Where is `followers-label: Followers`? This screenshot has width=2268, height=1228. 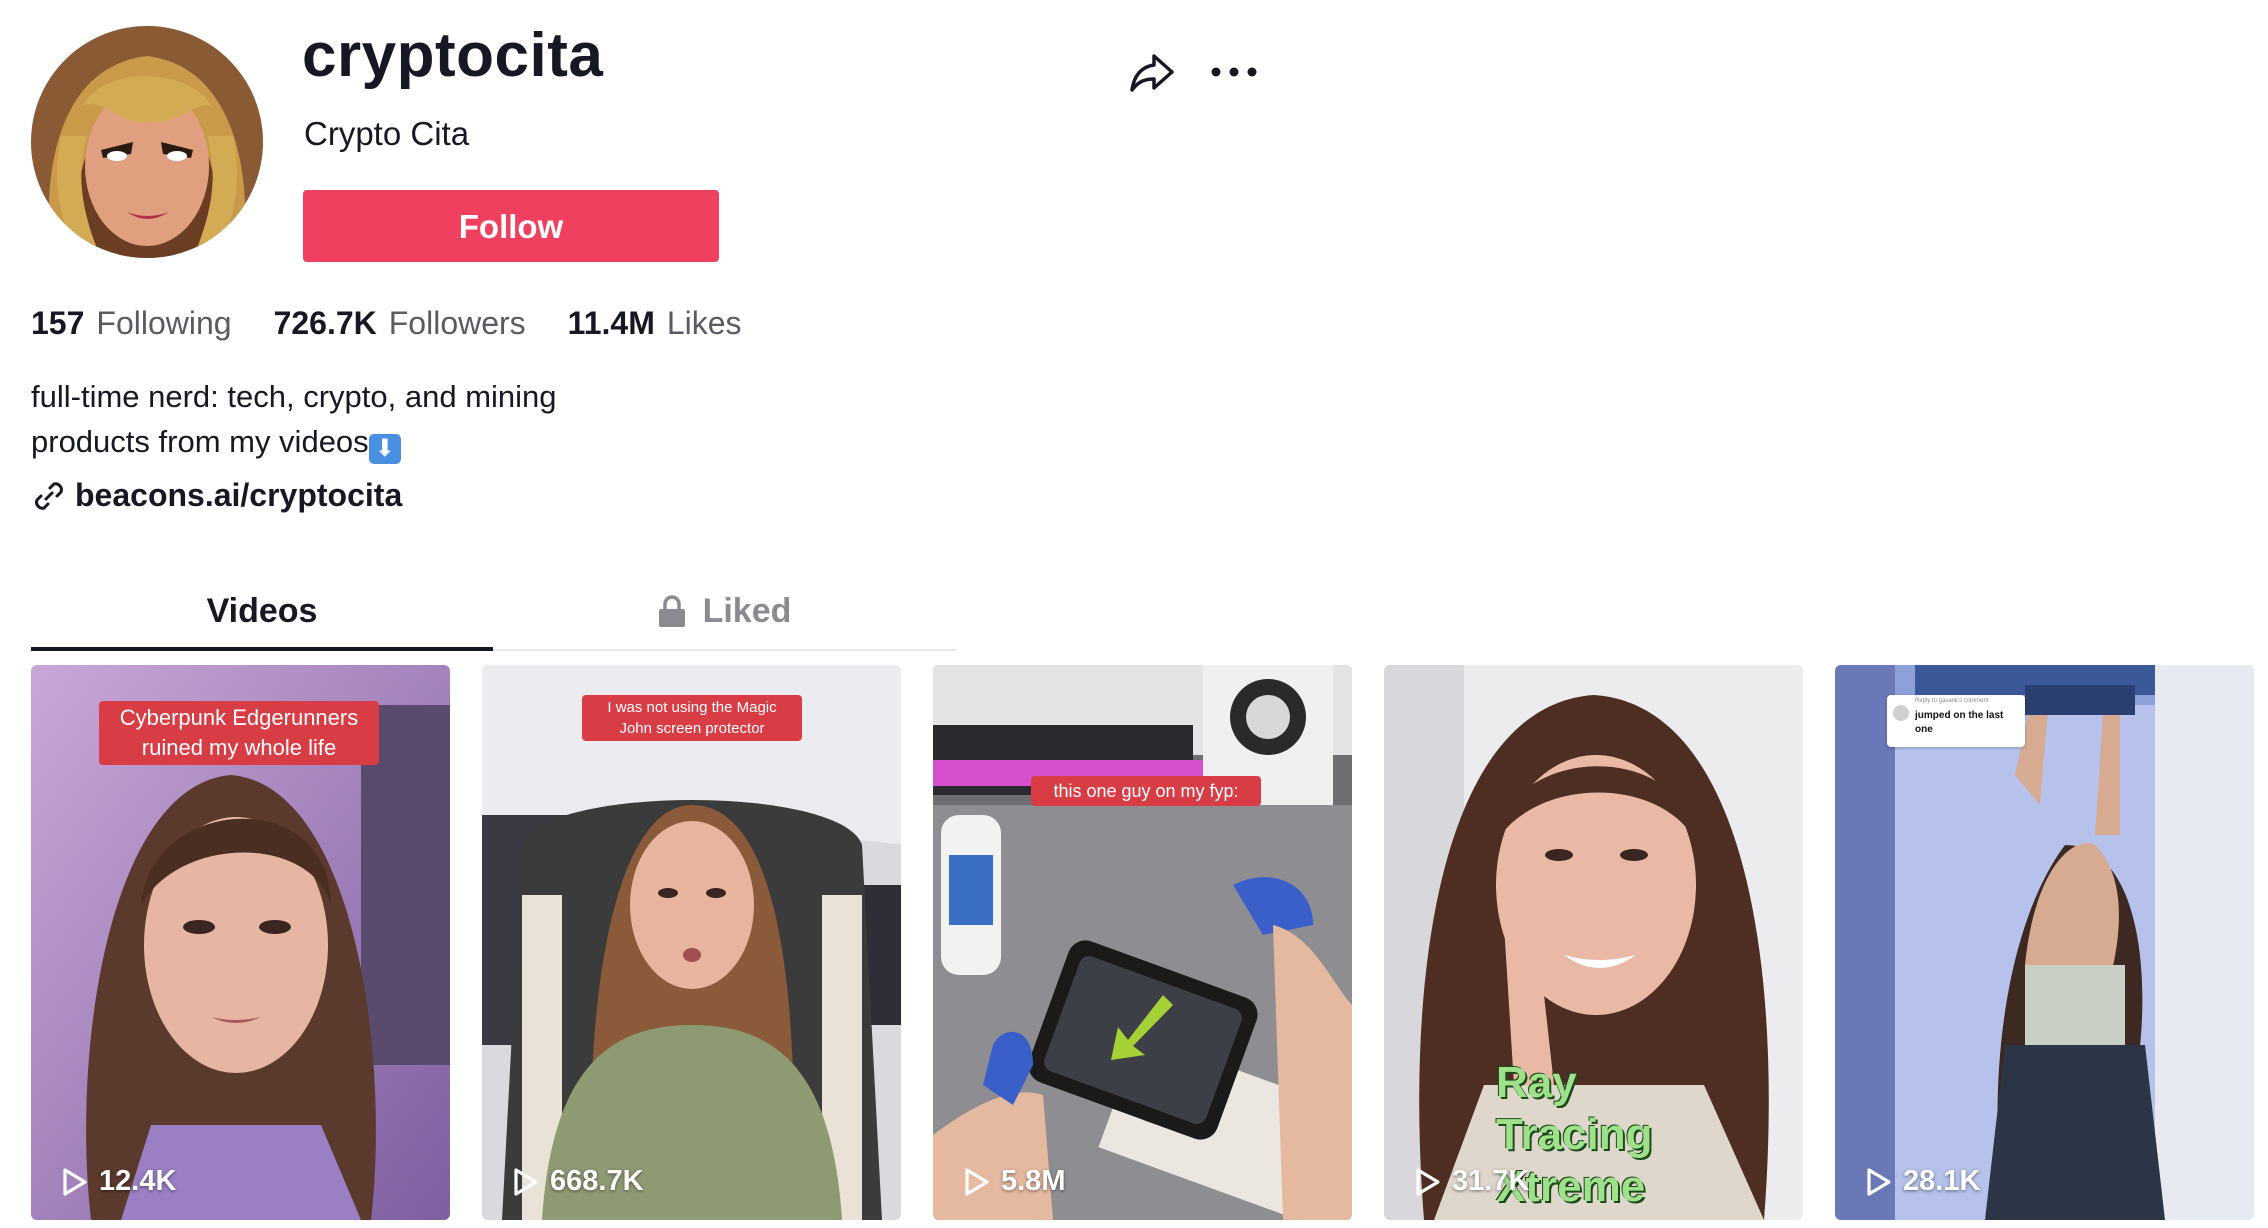 followers-label: Followers is located at coordinates (457, 323).